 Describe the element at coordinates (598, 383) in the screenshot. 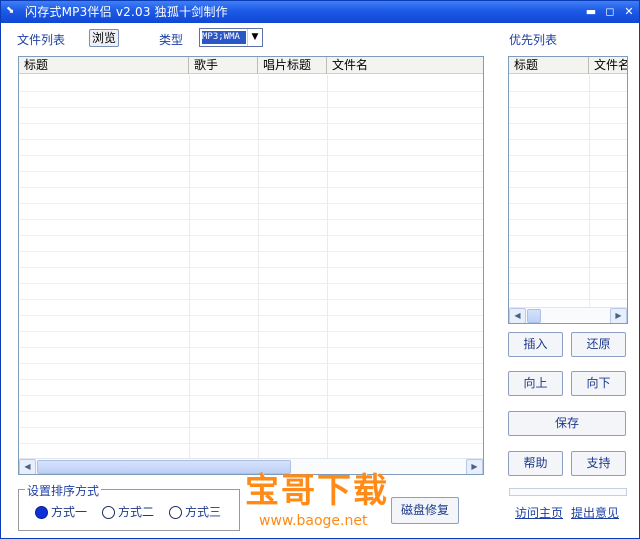

I see `move-down-button: 向下` at that location.